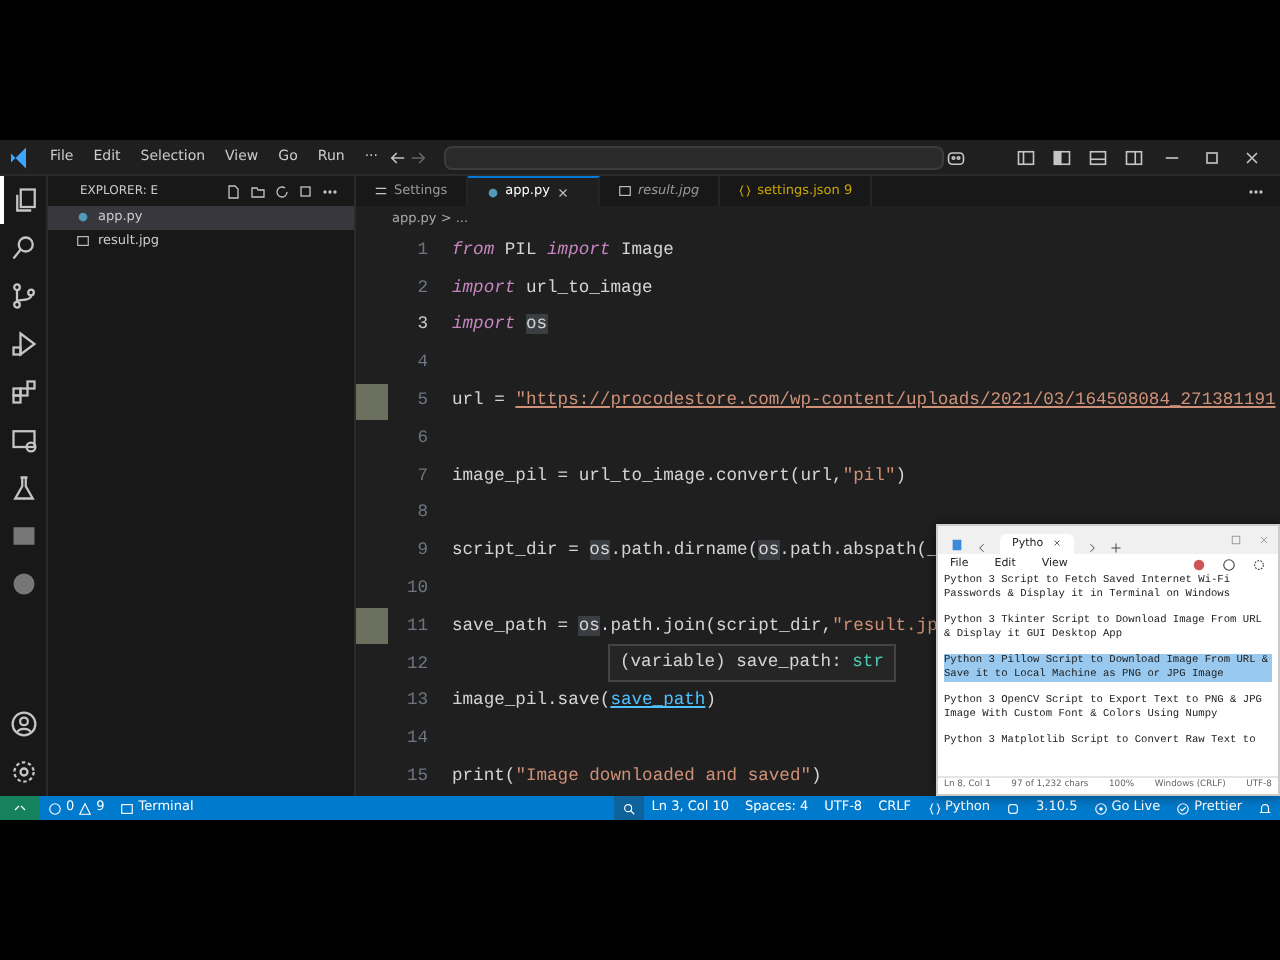  What do you see at coordinates (20, 157) in the screenshot?
I see `app-logo-icon` at bounding box center [20, 157].